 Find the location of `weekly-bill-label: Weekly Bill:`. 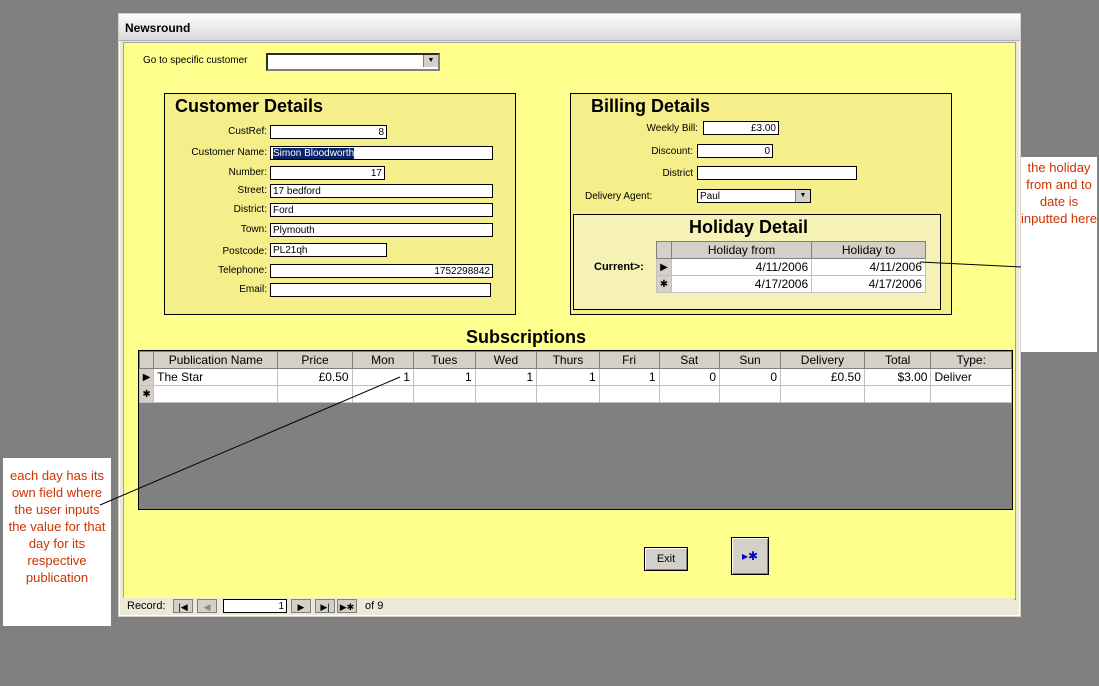

weekly-bill-label: Weekly Bill: is located at coordinates (672, 128).